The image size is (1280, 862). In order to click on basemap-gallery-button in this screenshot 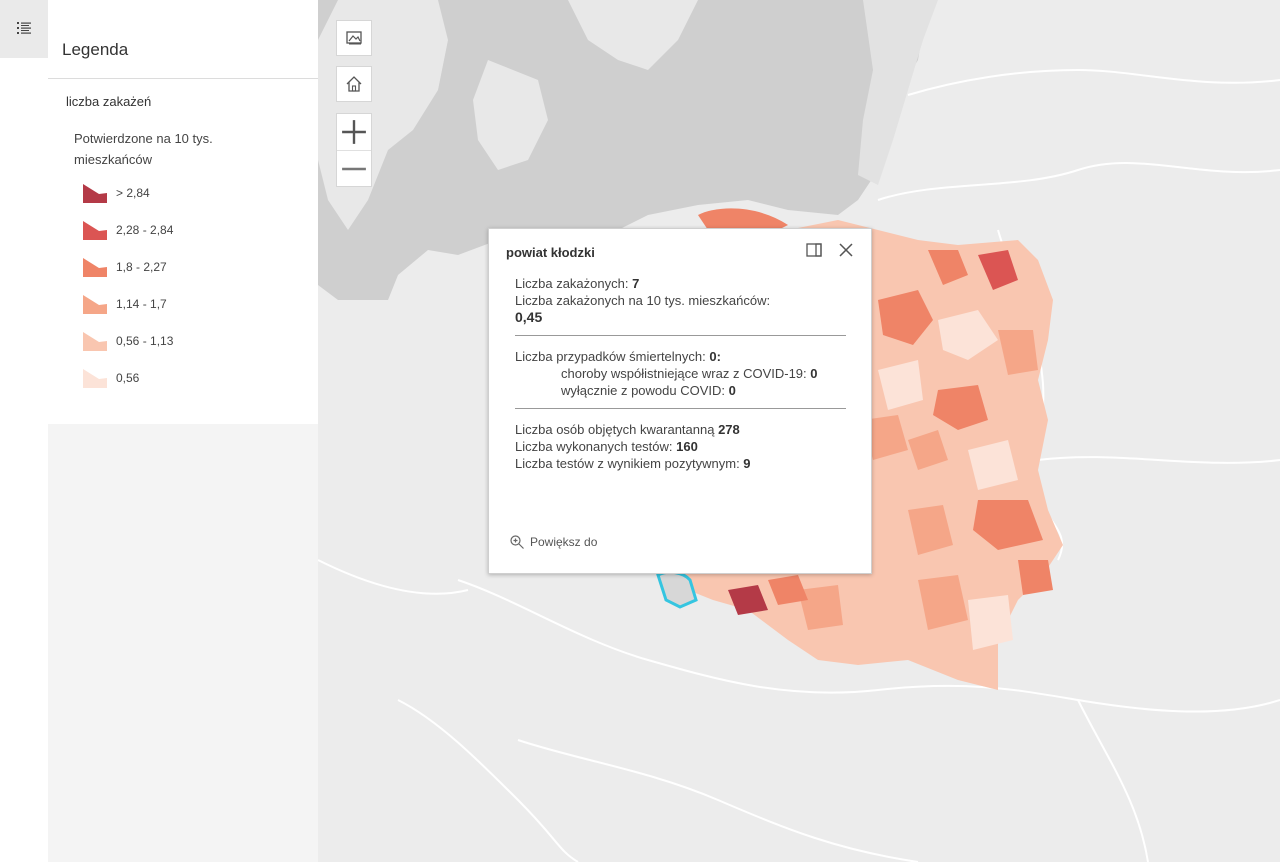, I will do `click(354, 38)`.